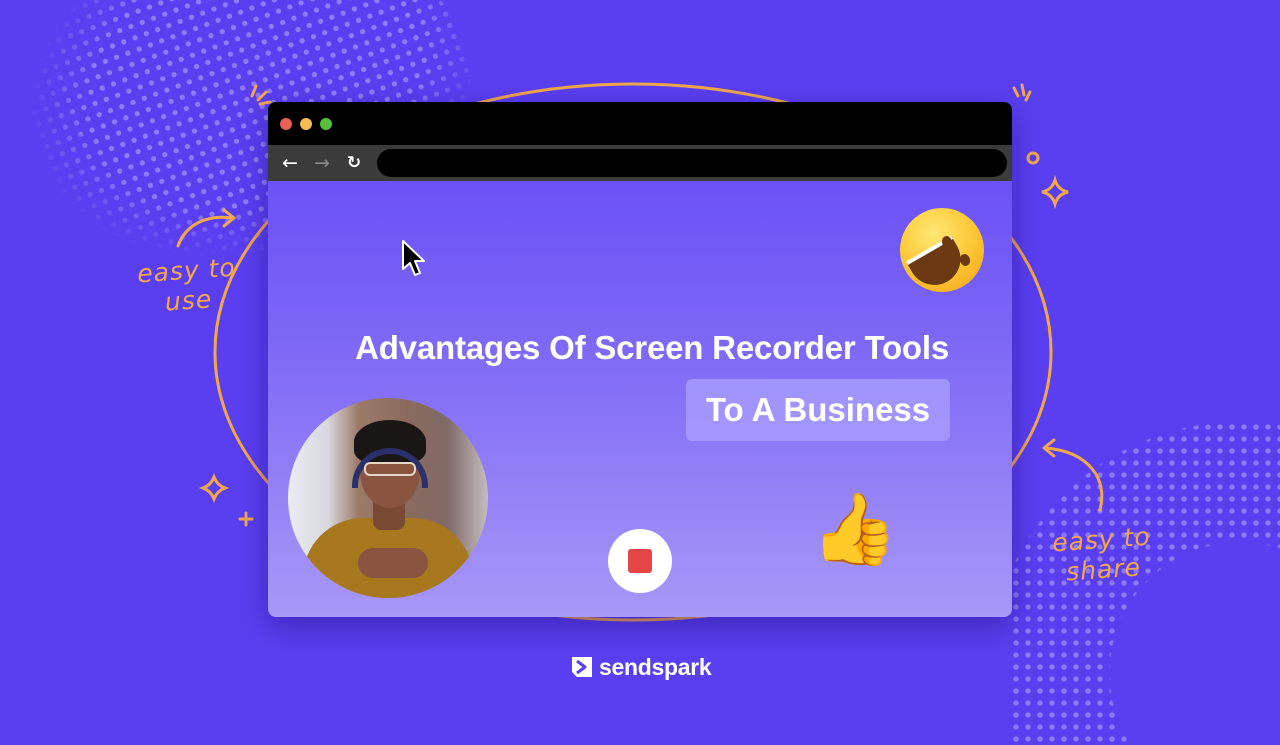 The height and width of the screenshot is (745, 1280). What do you see at coordinates (1033, 158) in the screenshot?
I see `small-ring` at bounding box center [1033, 158].